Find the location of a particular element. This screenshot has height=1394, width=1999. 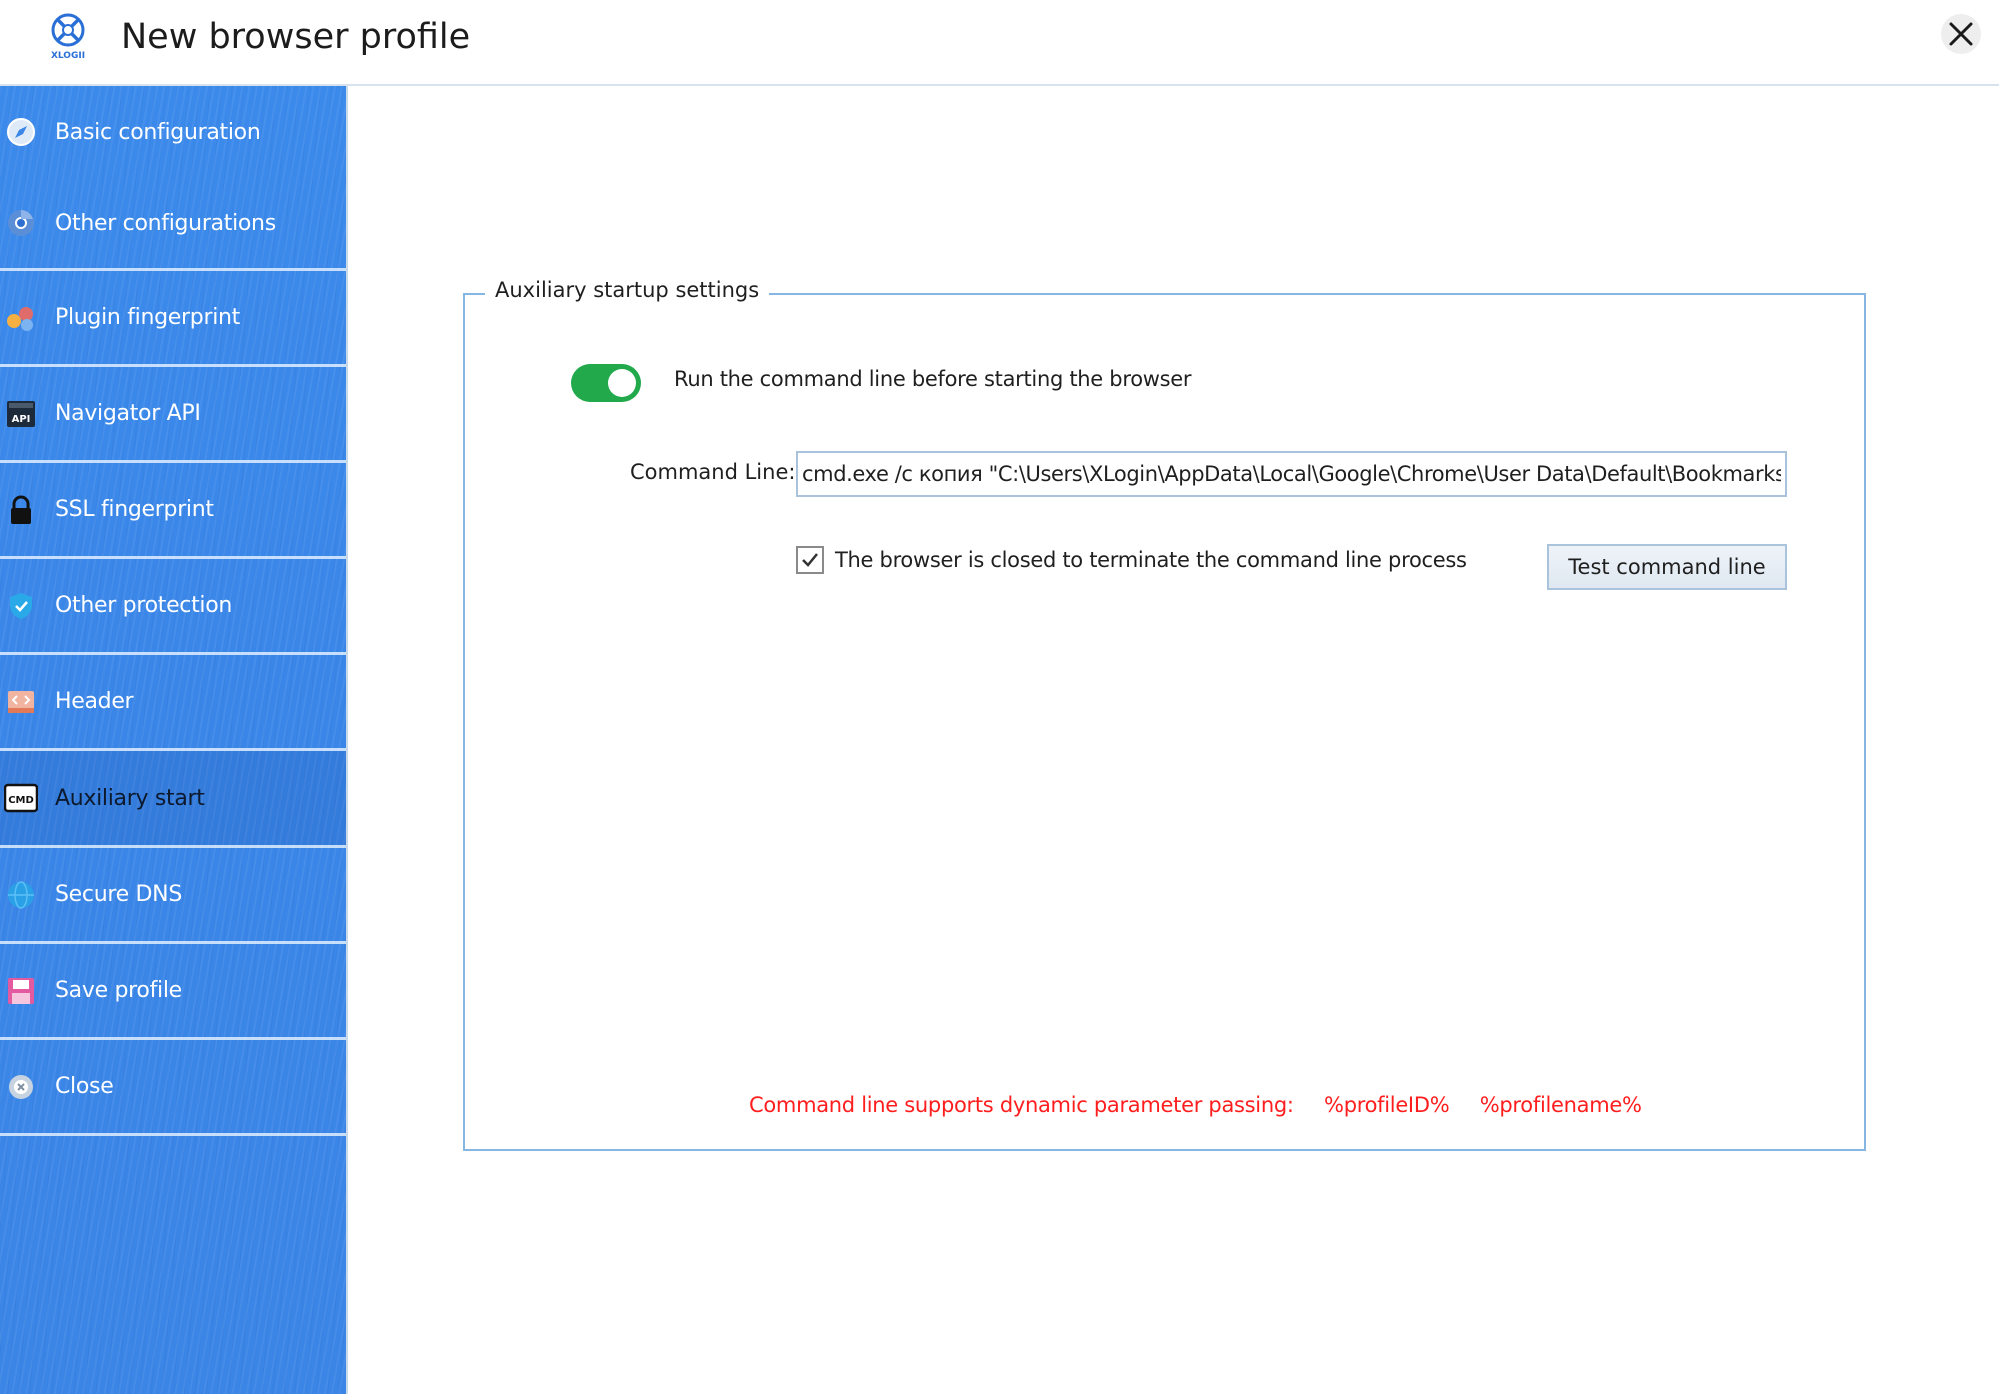

close-window-button is located at coordinates (1961, 34).